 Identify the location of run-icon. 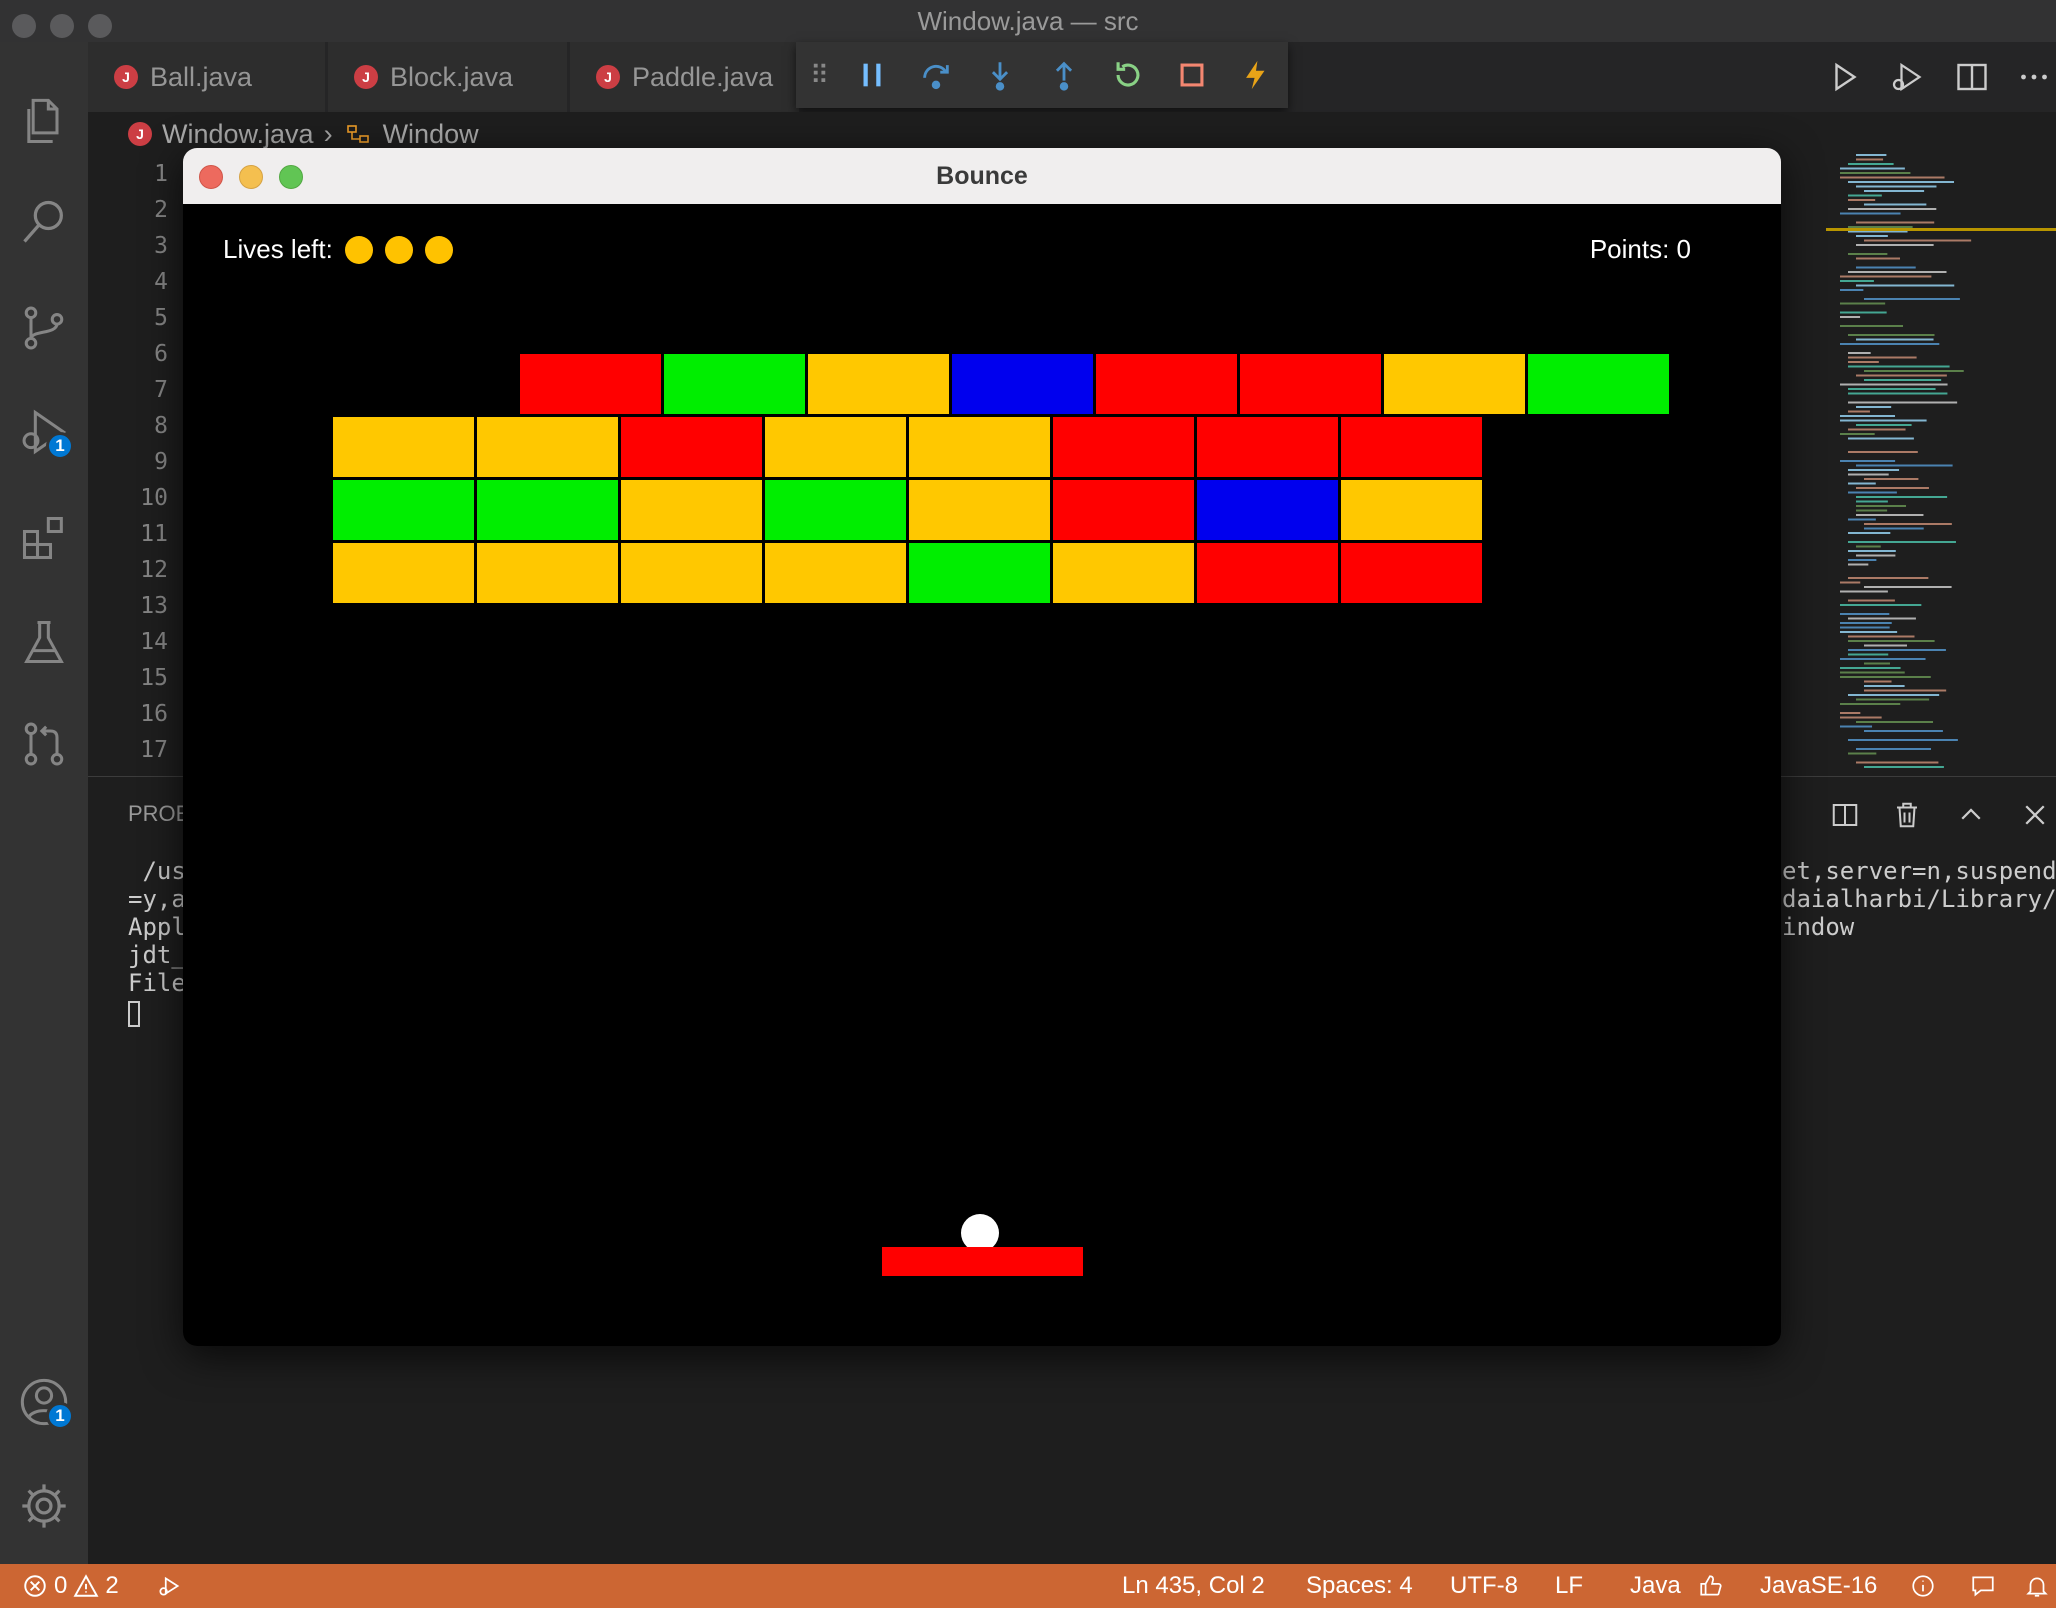
(1844, 77).